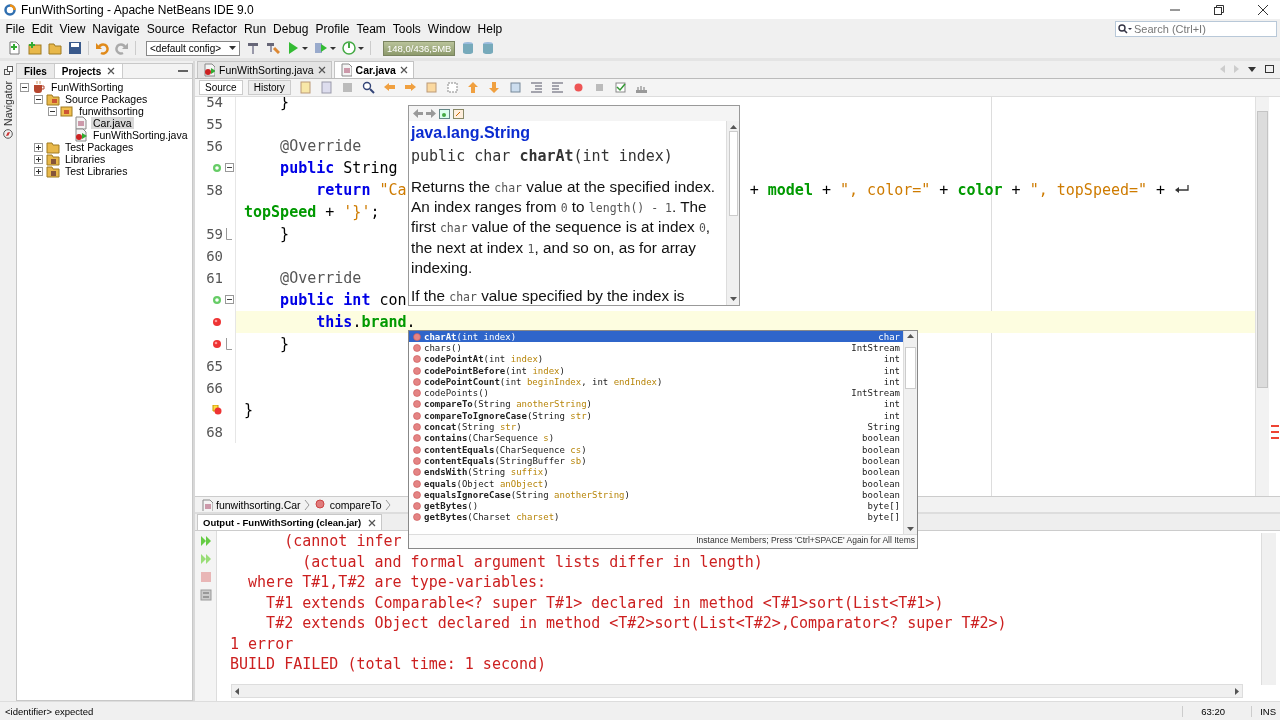 The height and width of the screenshot is (720, 1280). I want to click on stop-icon, so click(205, 577).